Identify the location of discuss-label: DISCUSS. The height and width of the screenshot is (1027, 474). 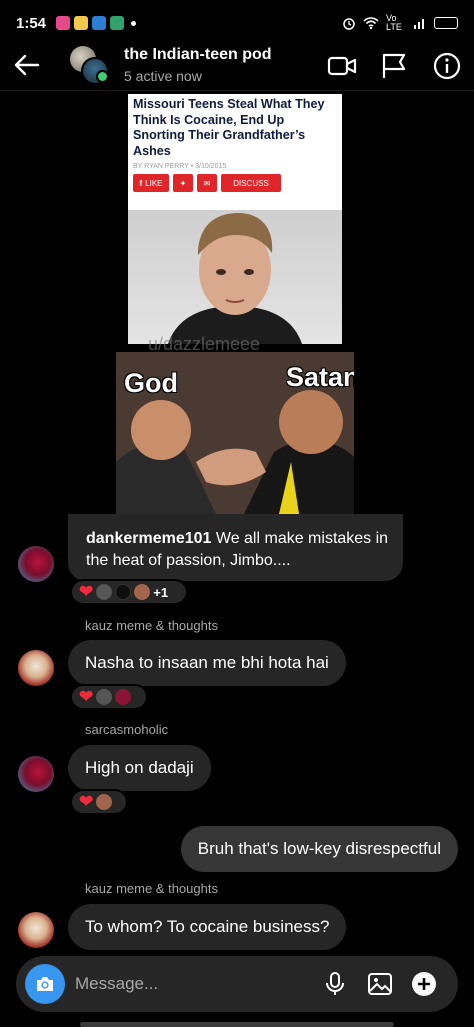
(251, 183).